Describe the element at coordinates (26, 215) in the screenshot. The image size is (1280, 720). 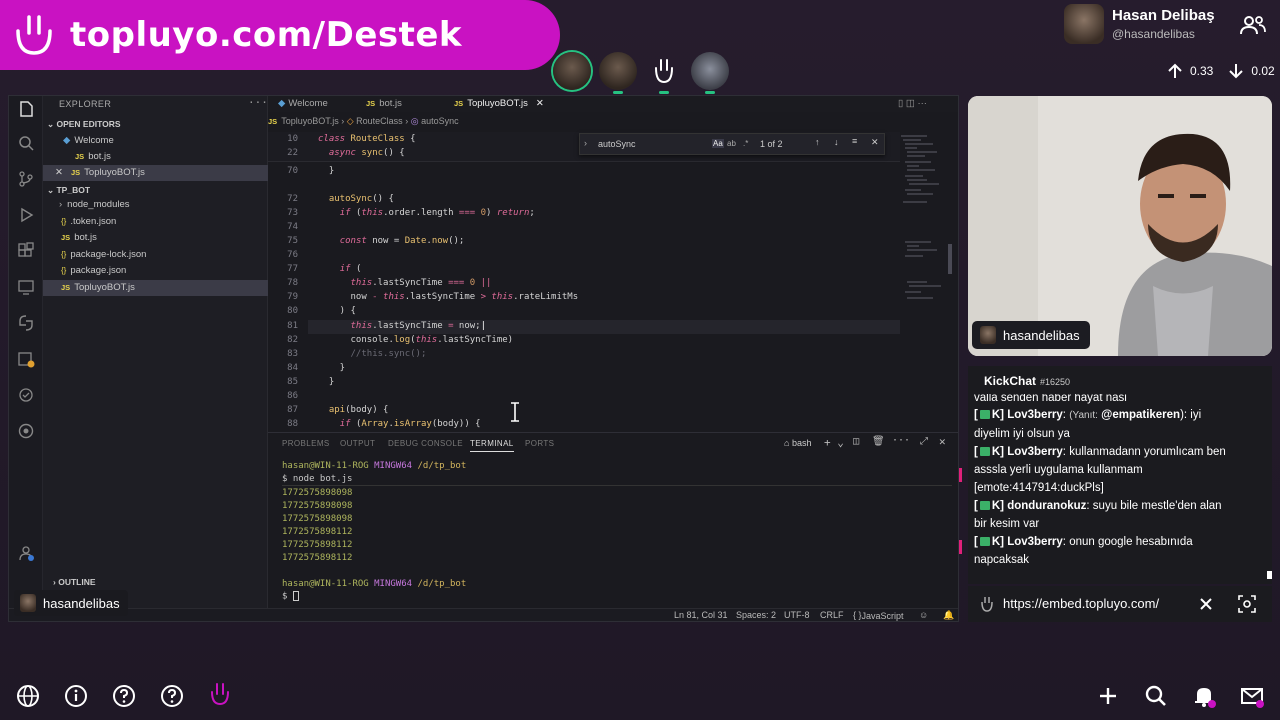
I see `run-debug-icon` at that location.